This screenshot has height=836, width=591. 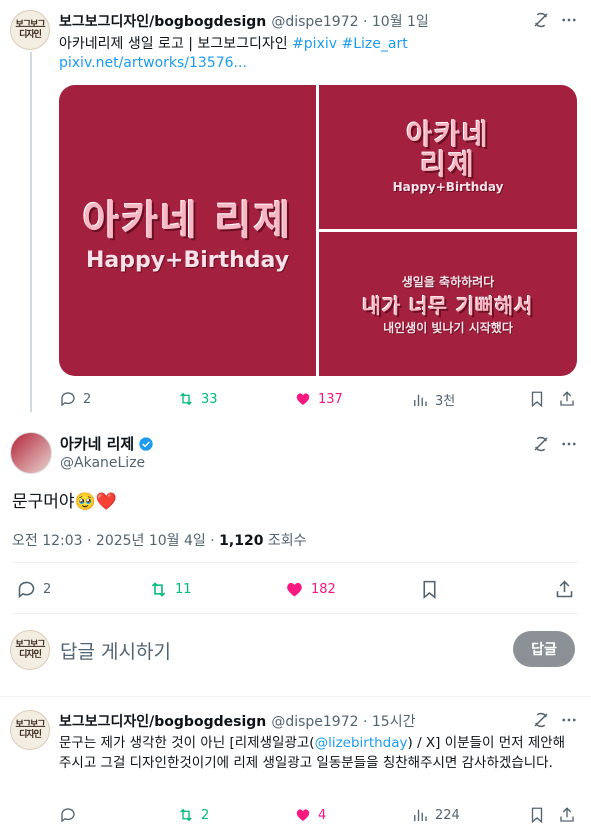 I want to click on timestamp: 오전 12:03 · 2025년 10월 4일 ·, so click(x=115, y=541).